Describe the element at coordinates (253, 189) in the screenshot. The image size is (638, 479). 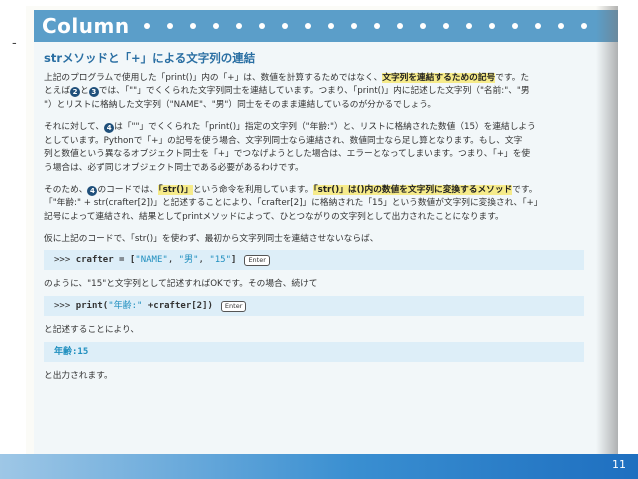
I see `text: という命令を利用しています。` at that location.